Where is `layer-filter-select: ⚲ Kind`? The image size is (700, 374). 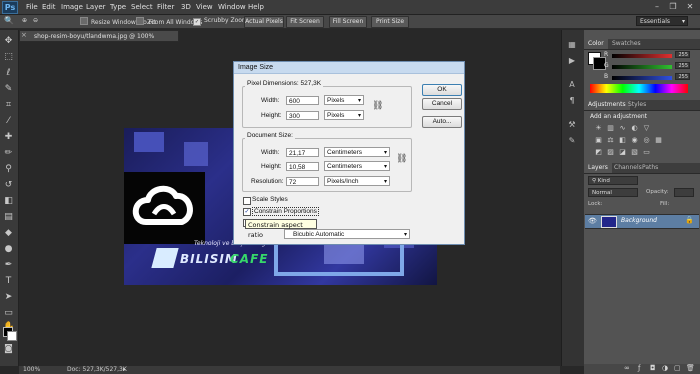
layer-filter-select: ⚲ Kind is located at coordinates (613, 180).